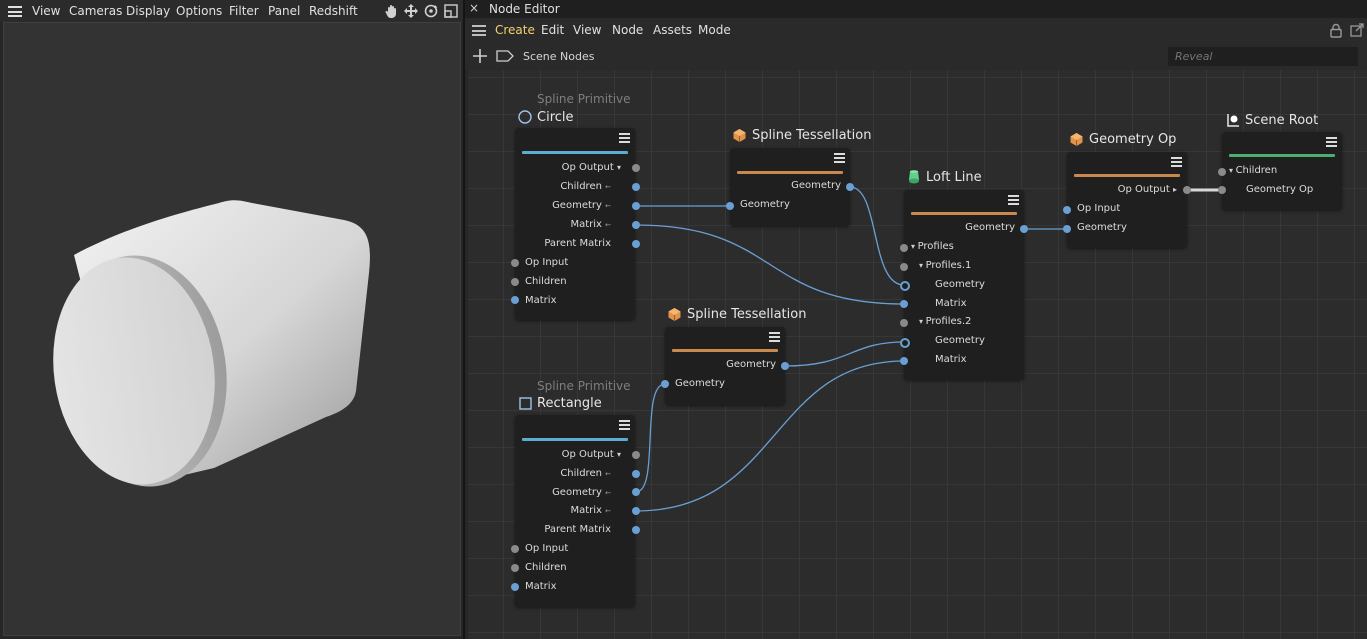 Image resolution: width=1367 pixels, height=639 pixels. What do you see at coordinates (199, 11) in the screenshot?
I see `viewport-menu-options: Options` at bounding box center [199, 11].